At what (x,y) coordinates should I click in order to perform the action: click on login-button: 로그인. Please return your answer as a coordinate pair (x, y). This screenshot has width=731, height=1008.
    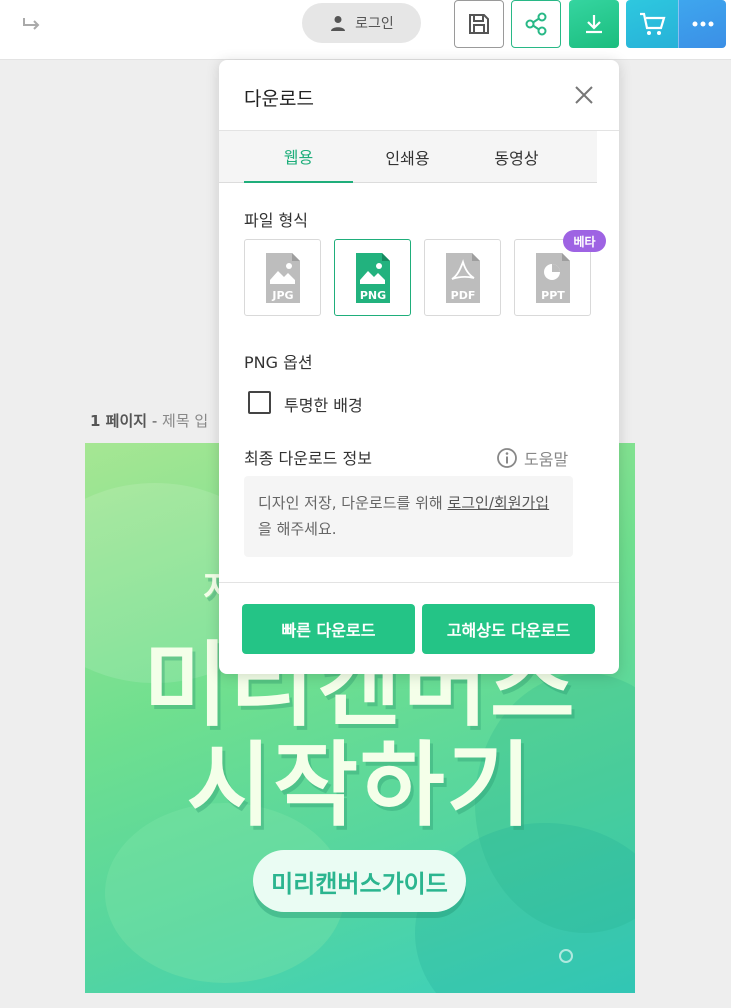
    Looking at the image, I should click on (361, 23).